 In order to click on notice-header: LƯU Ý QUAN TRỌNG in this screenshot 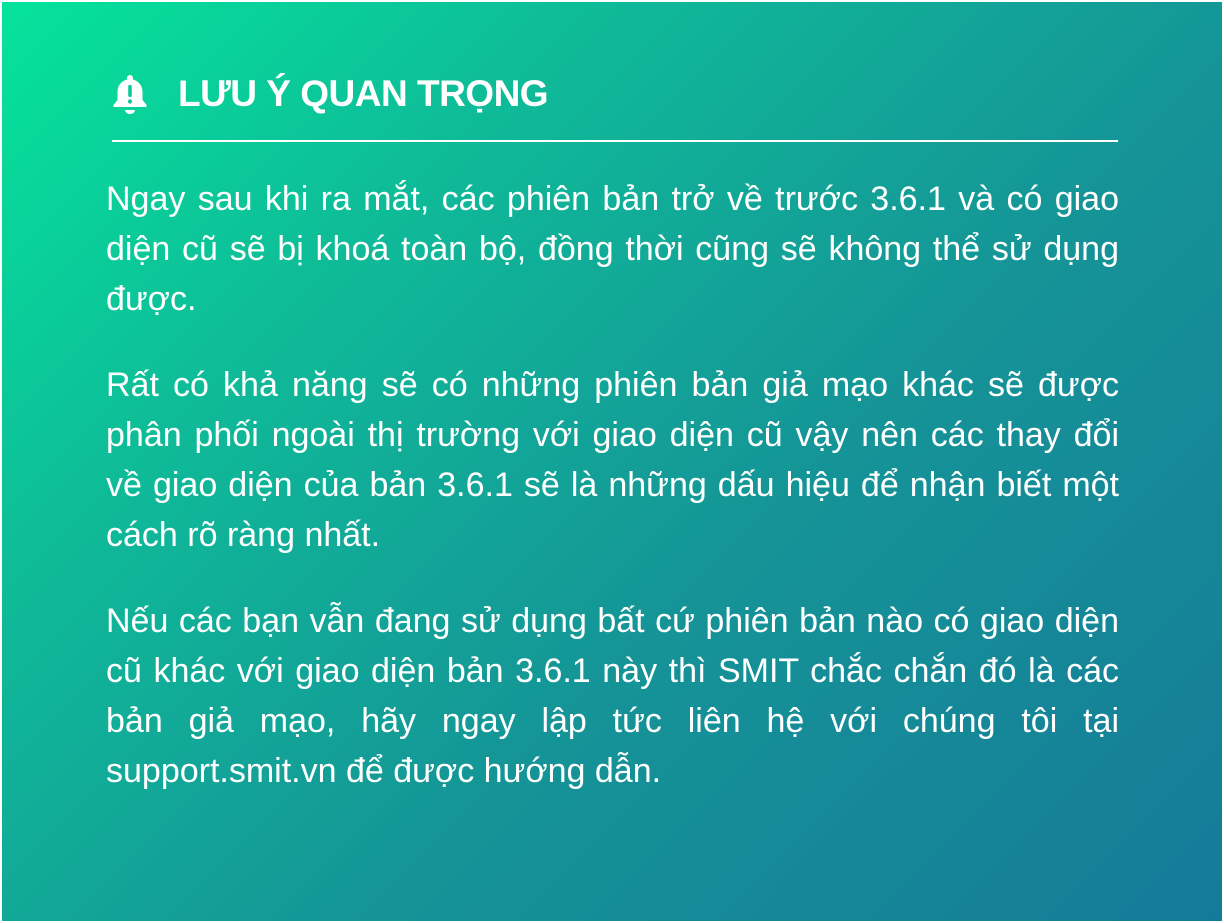, I will do `click(330, 94)`.